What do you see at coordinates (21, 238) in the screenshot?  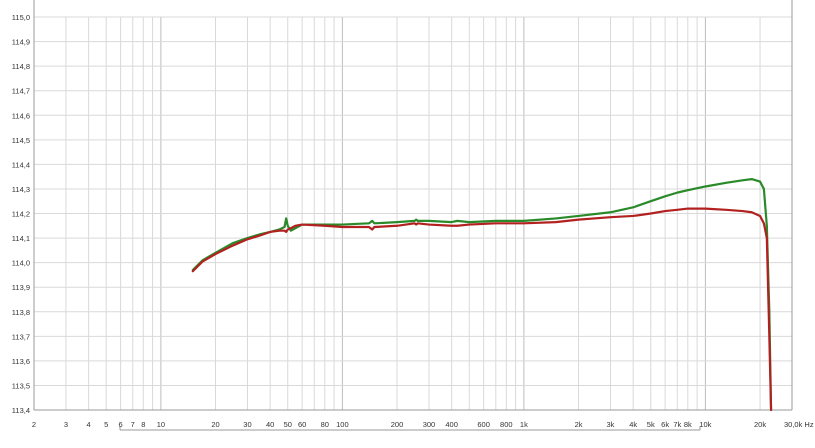 I see `y-tick-label: 114,1` at bounding box center [21, 238].